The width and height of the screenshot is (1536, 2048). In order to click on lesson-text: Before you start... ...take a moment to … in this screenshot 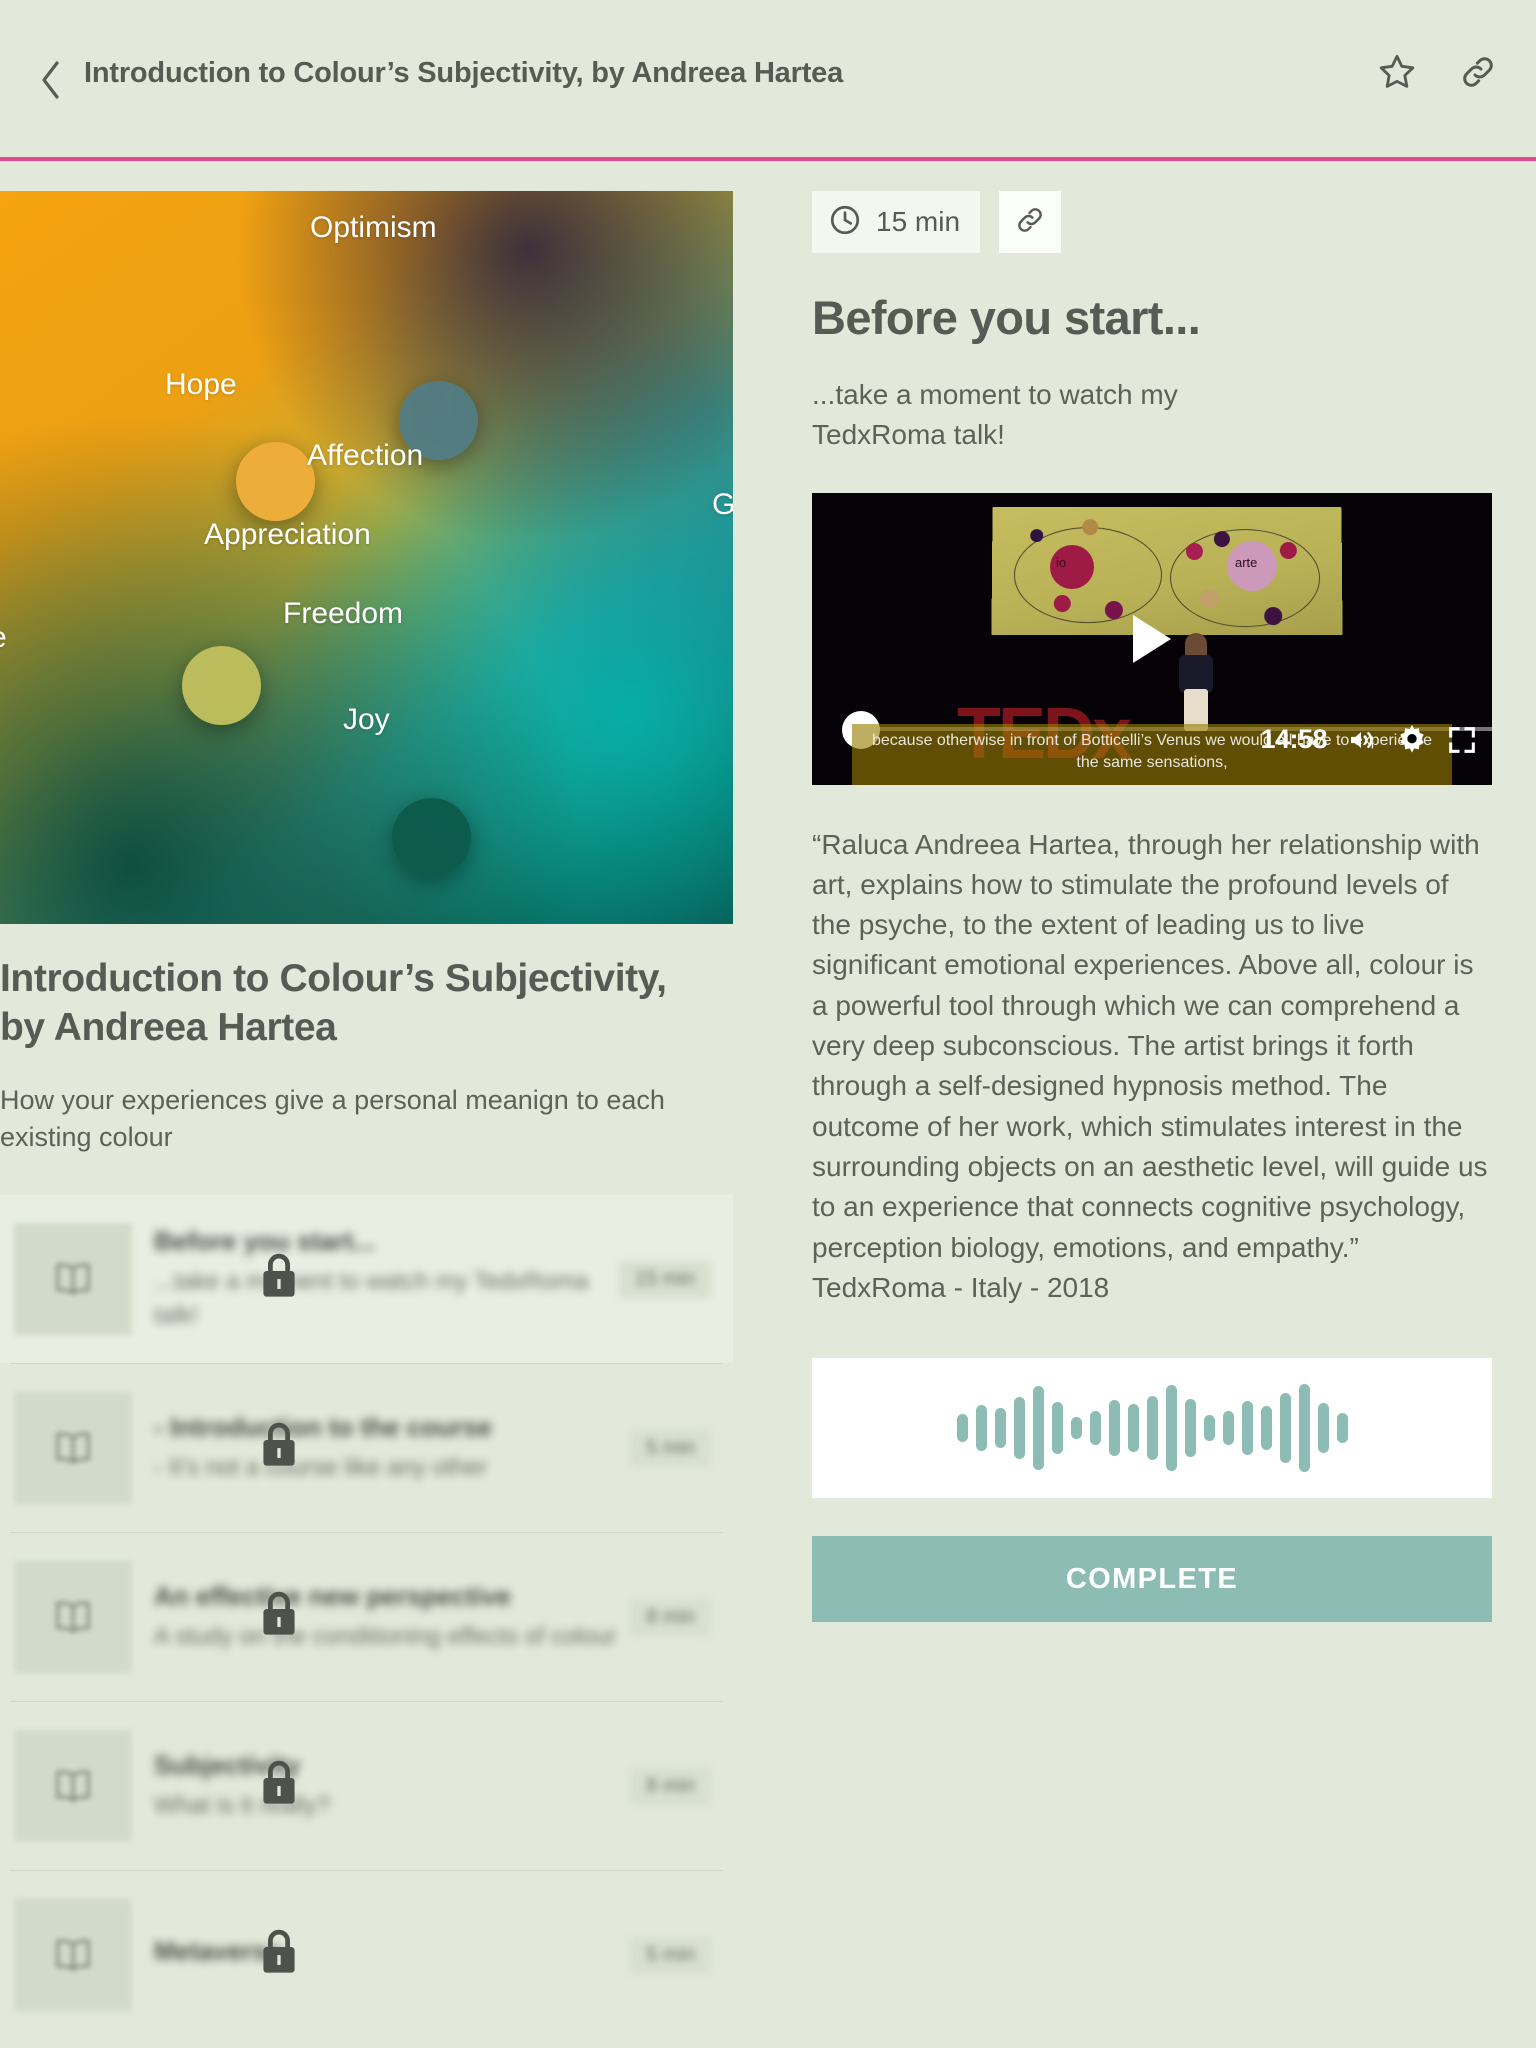, I will do `click(375, 1279)`.